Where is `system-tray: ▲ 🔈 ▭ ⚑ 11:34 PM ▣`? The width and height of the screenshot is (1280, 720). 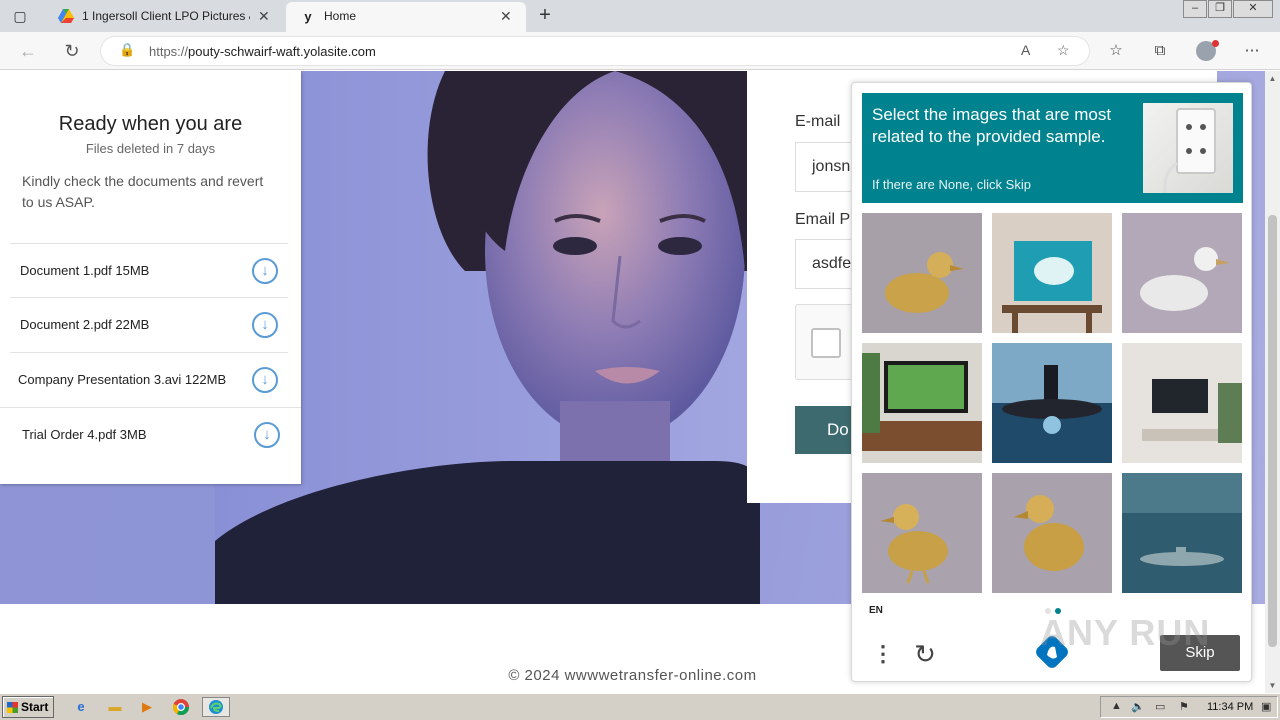 system-tray: ▲ 🔈 ▭ ⚑ 11:34 PM ▣ is located at coordinates (1189, 707).